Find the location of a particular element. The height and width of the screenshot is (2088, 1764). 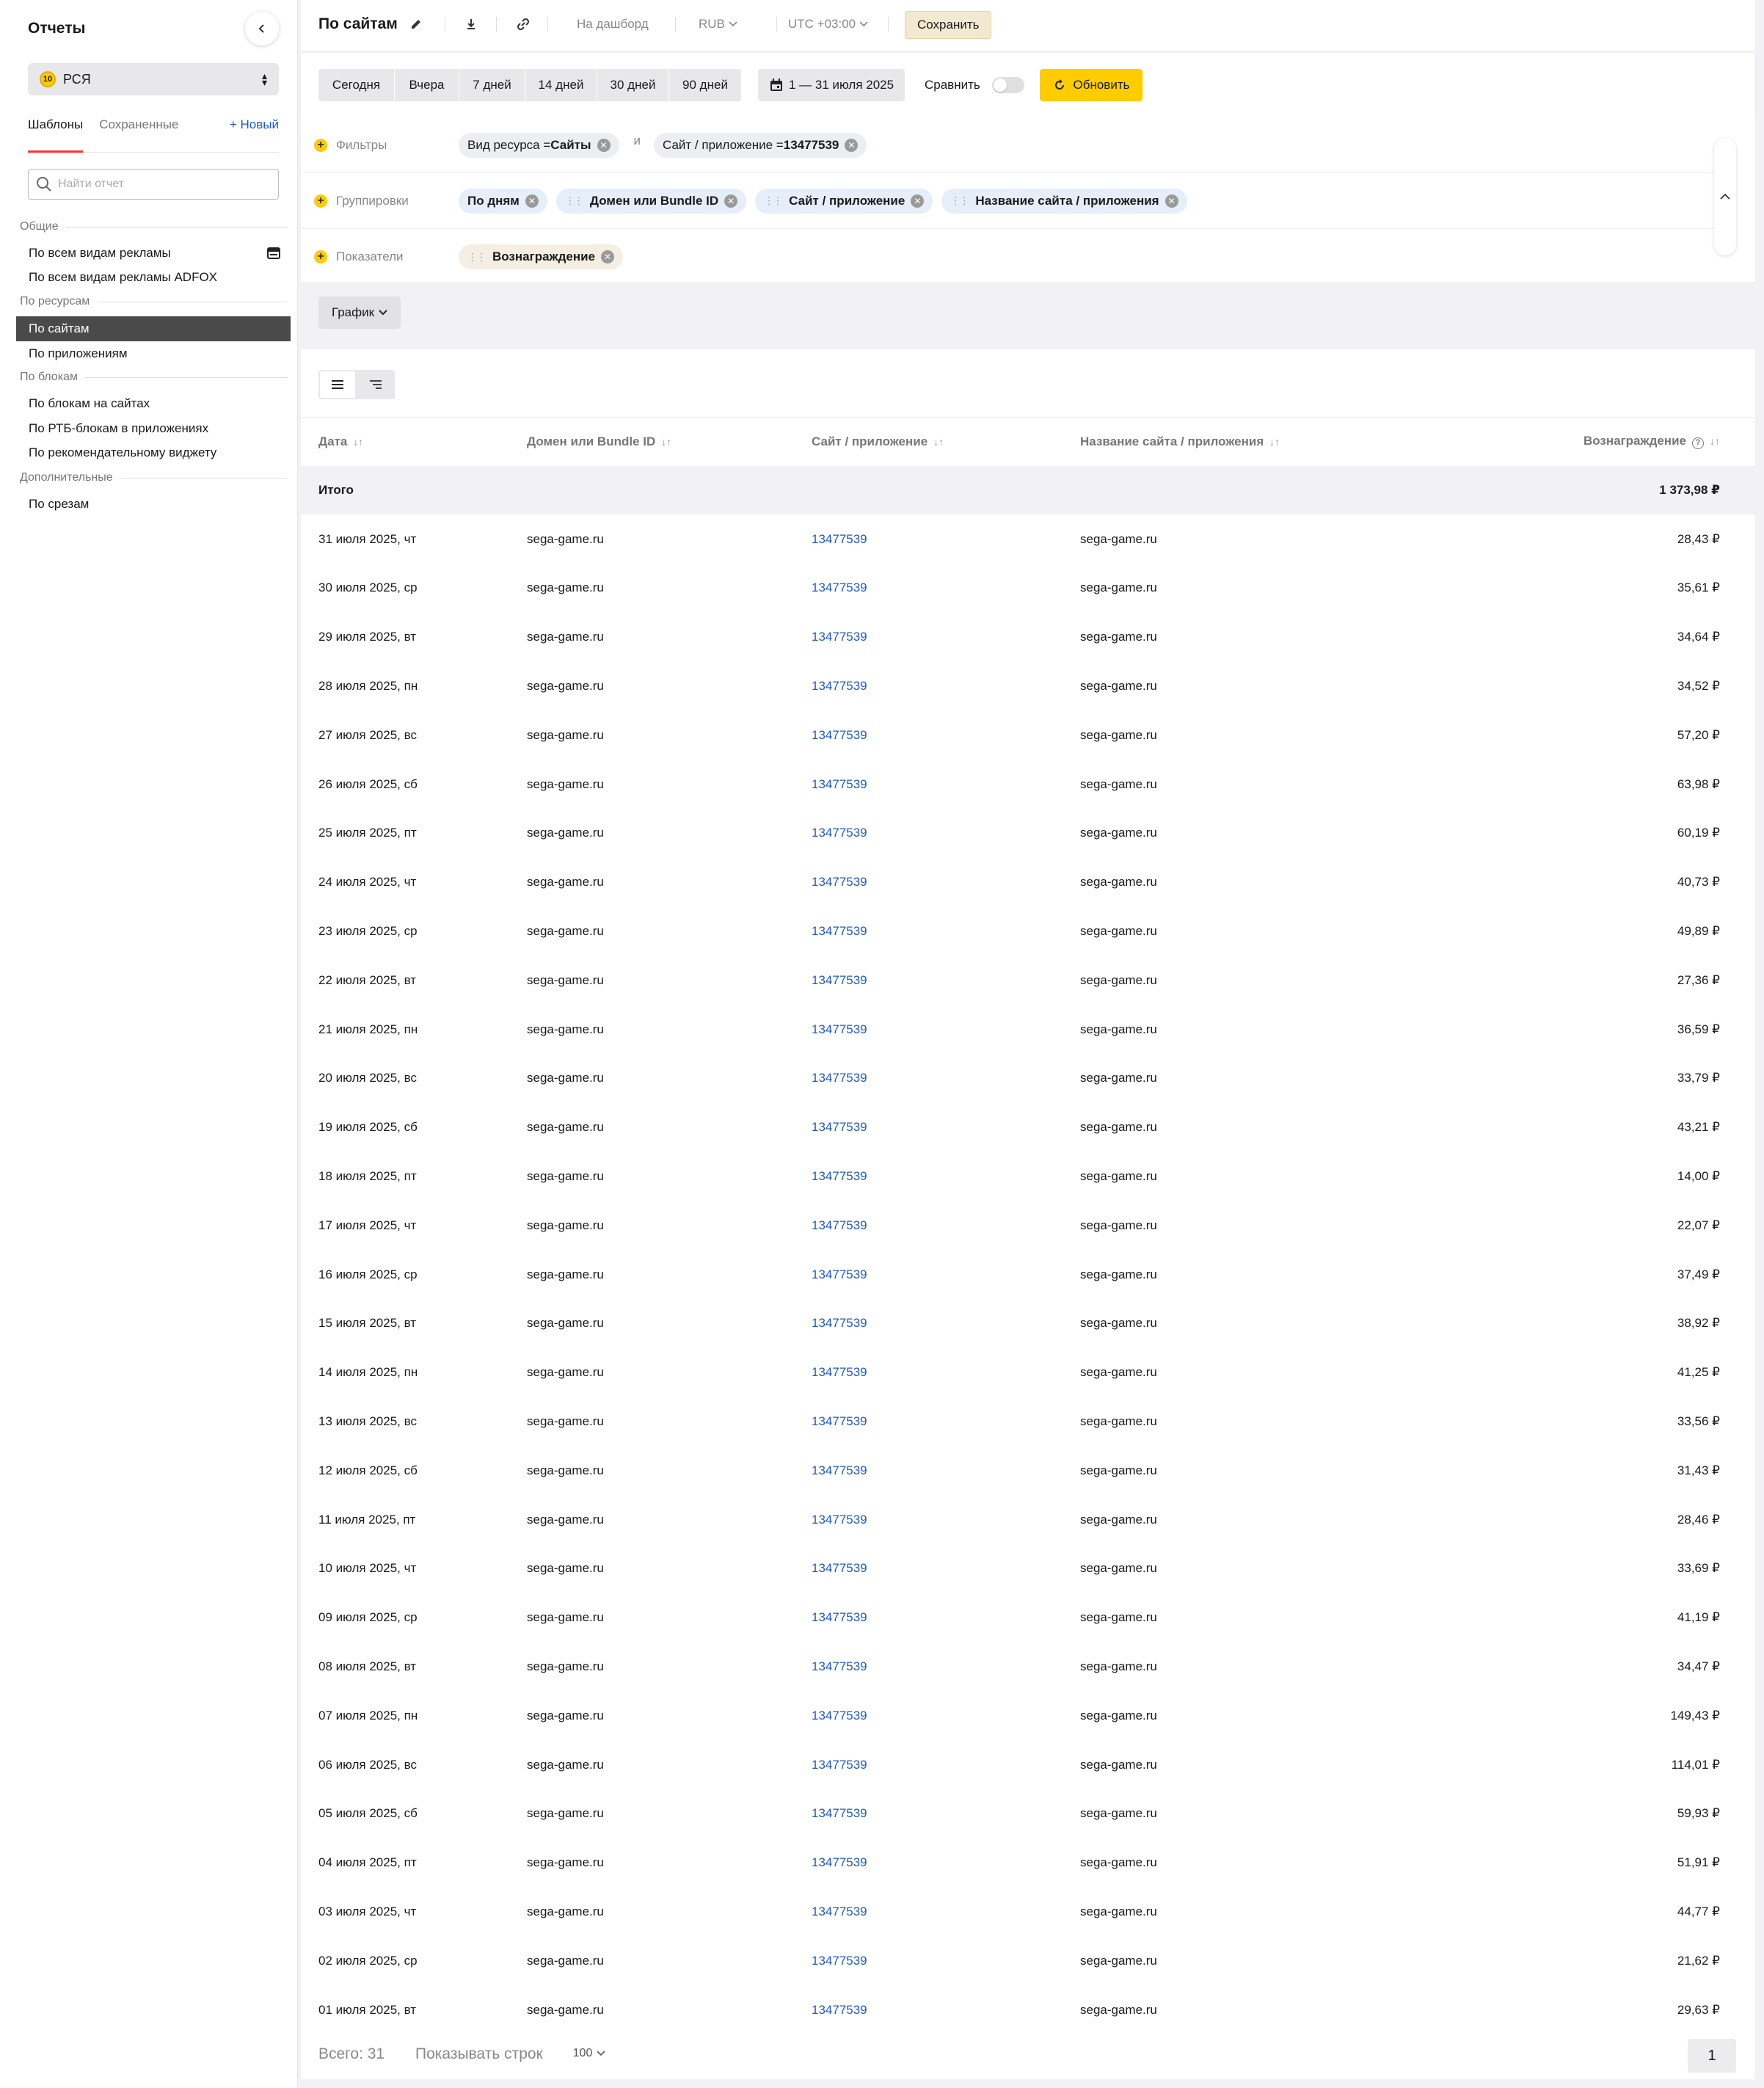

flat-view-button is located at coordinates (337, 385).